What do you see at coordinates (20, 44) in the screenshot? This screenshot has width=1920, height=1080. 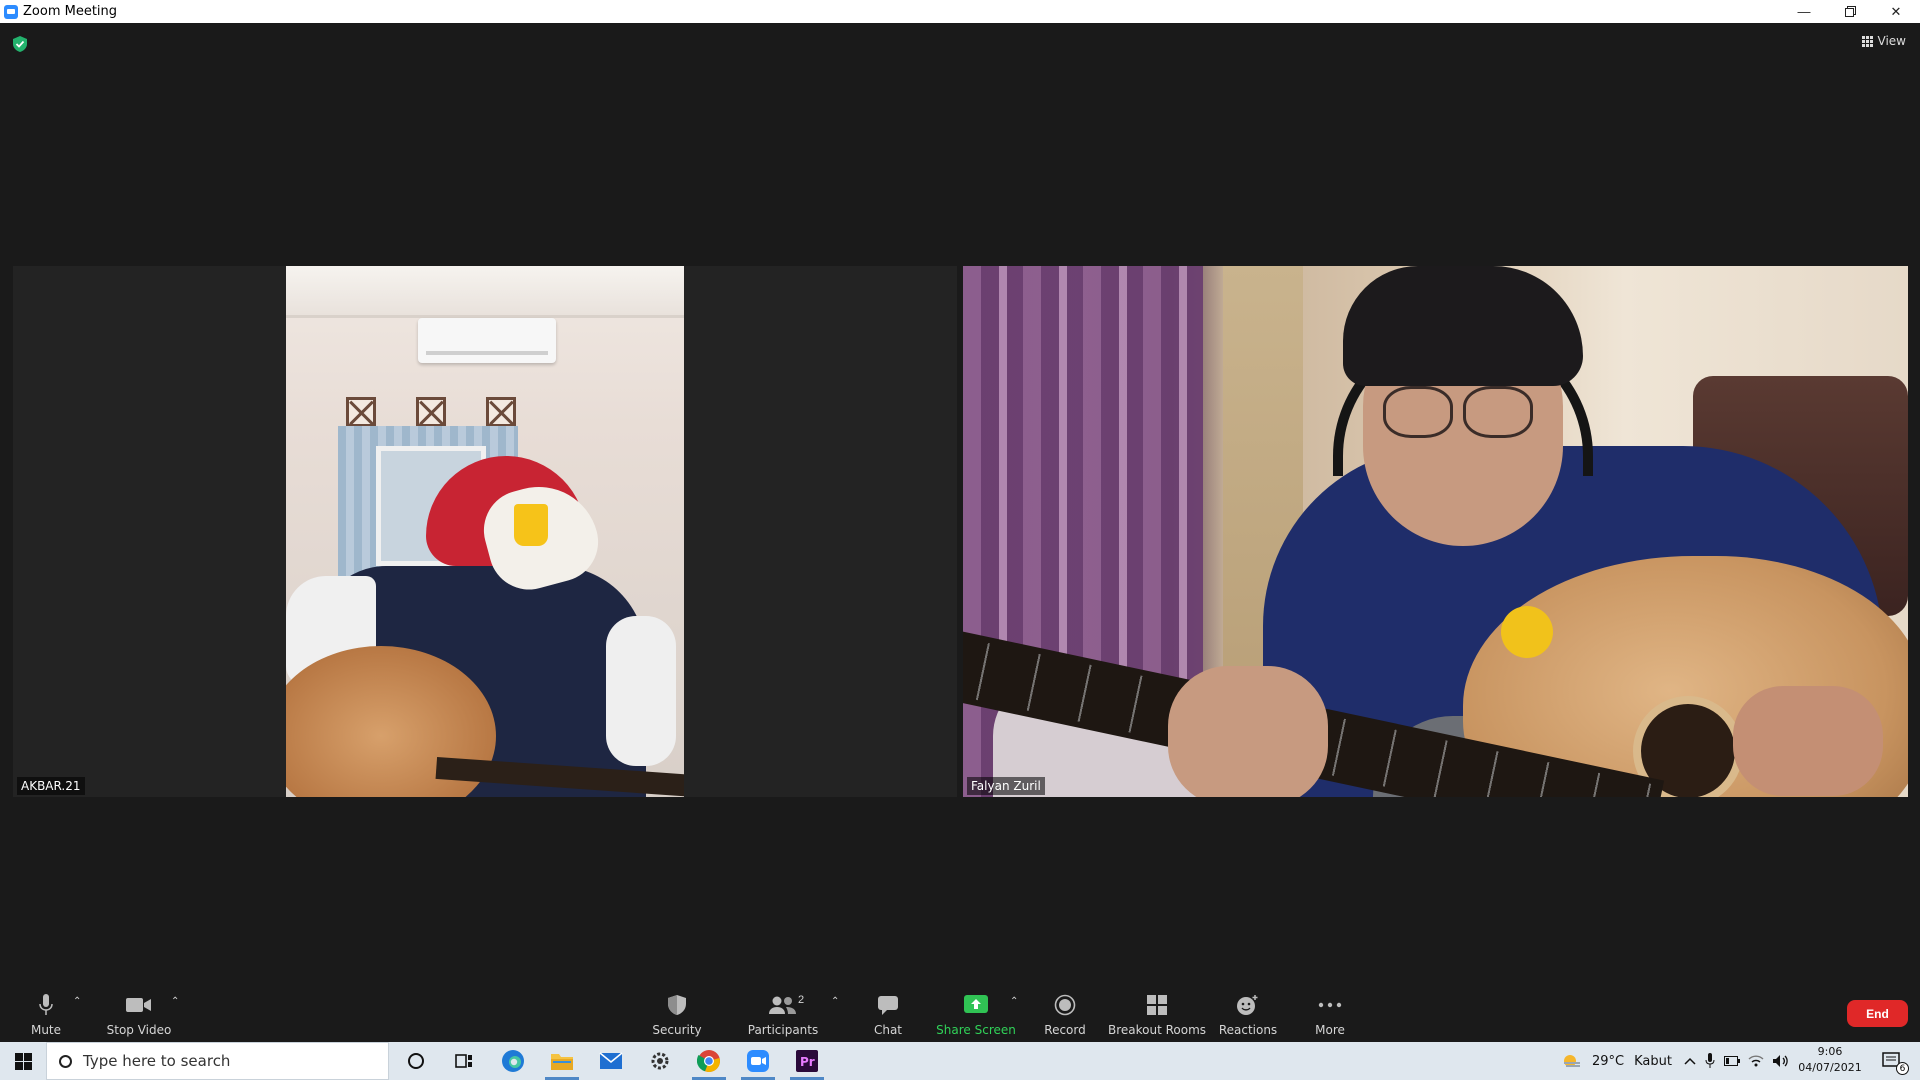 I see `encryption-shield-icon` at bounding box center [20, 44].